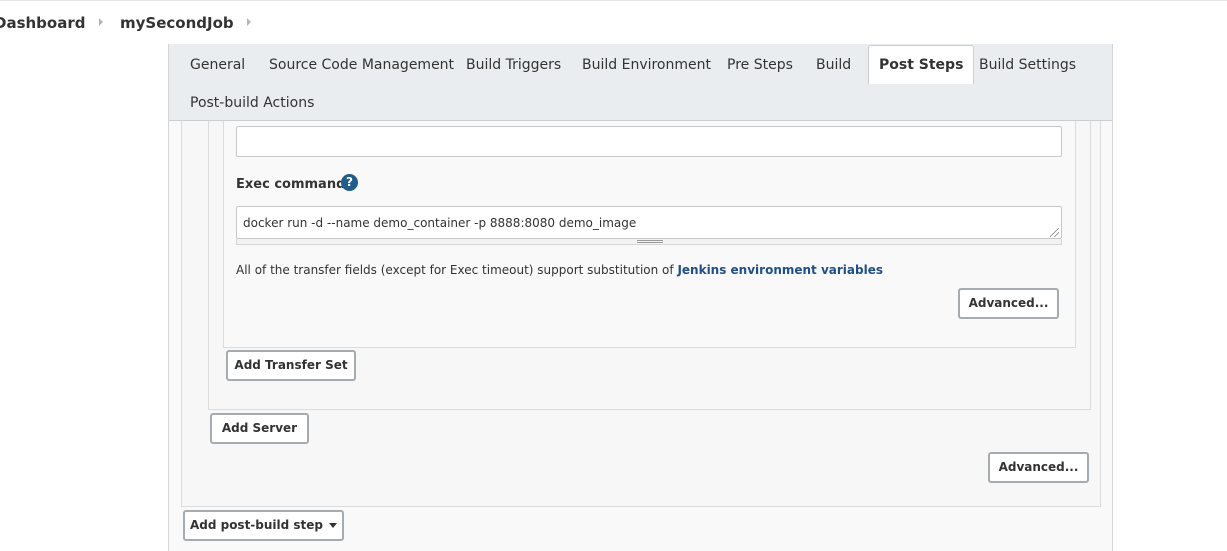 Image resolution: width=1227 pixels, height=551 pixels. What do you see at coordinates (349, 182) in the screenshot?
I see `help-icon: ?` at bounding box center [349, 182].